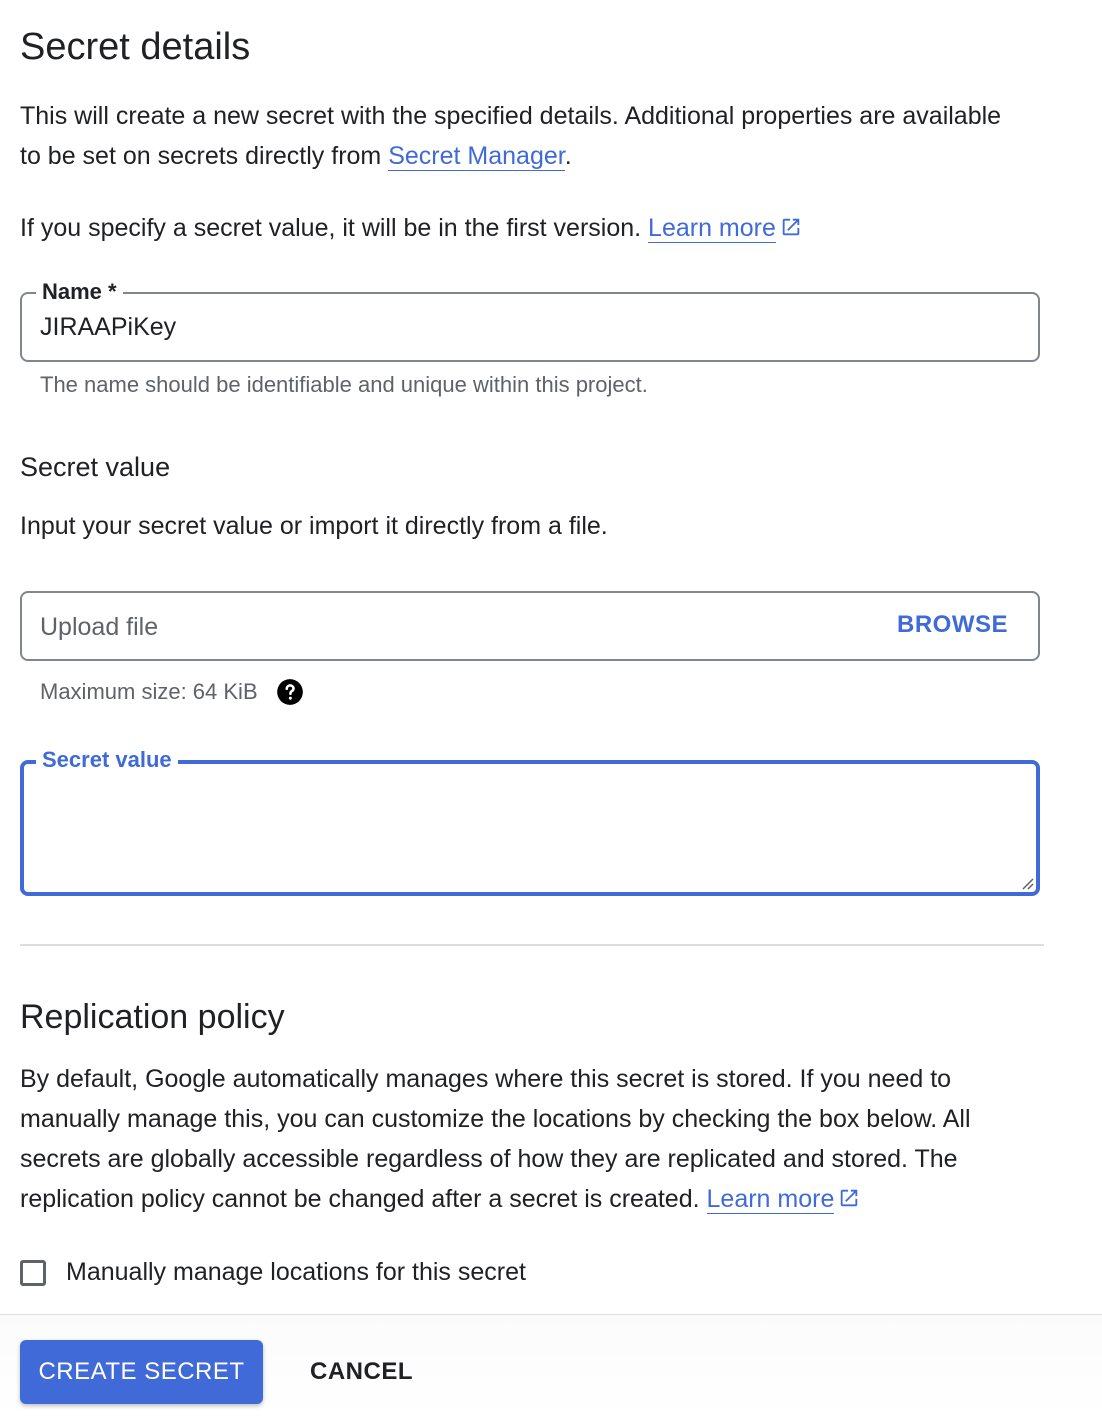  Describe the element at coordinates (568, 156) in the screenshot. I see `intro-text-end: .` at that location.